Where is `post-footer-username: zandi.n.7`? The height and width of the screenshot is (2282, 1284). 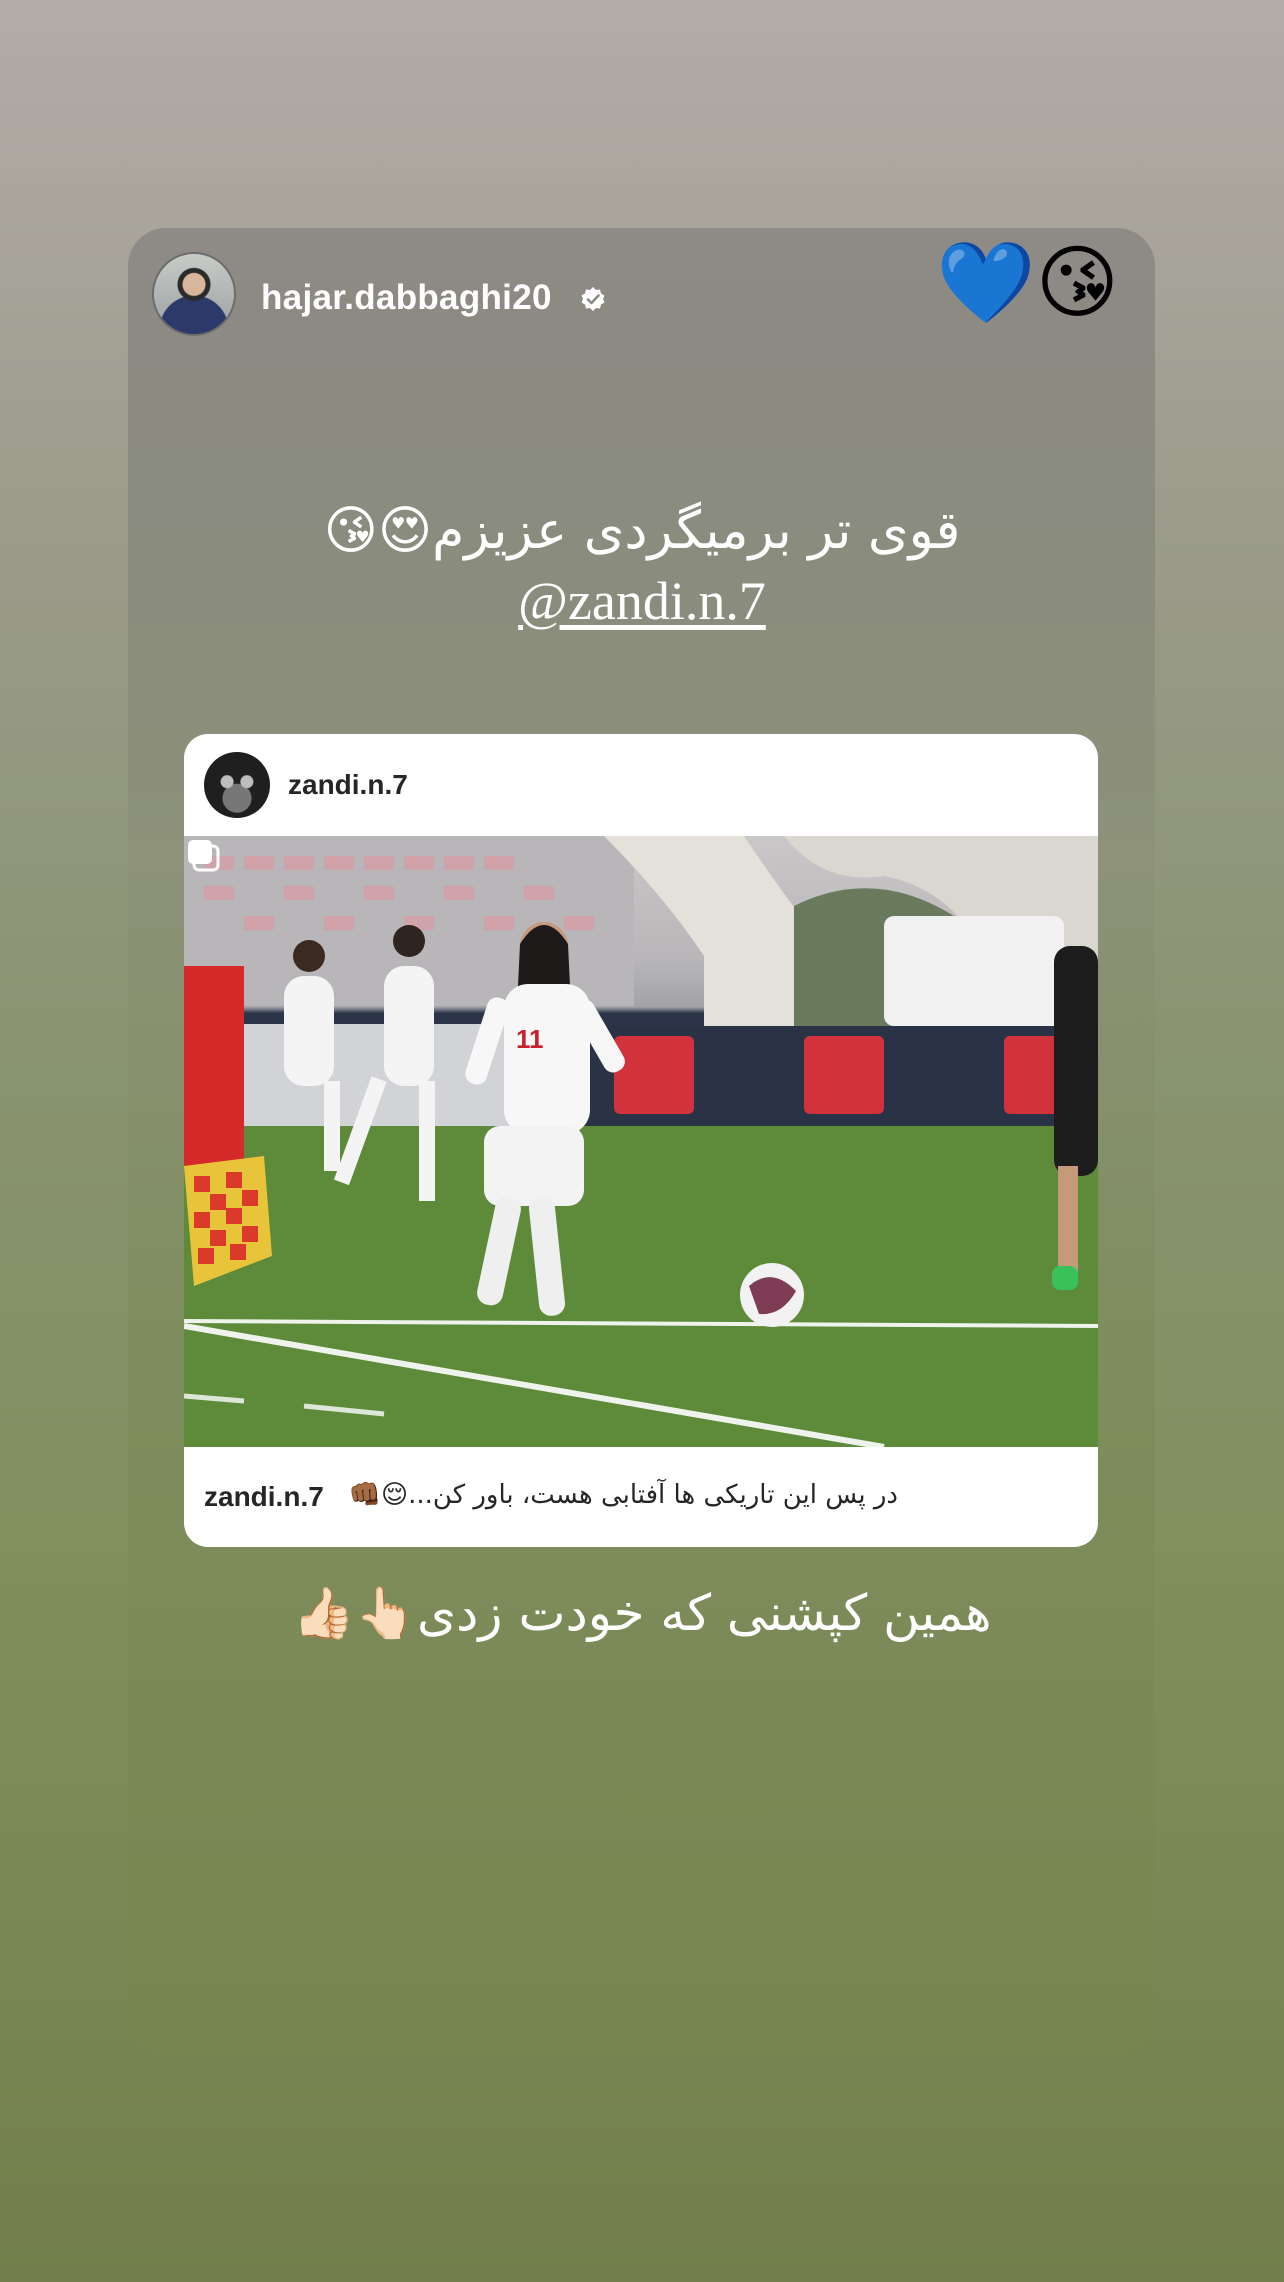 post-footer-username: zandi.n.7 is located at coordinates (264, 1497).